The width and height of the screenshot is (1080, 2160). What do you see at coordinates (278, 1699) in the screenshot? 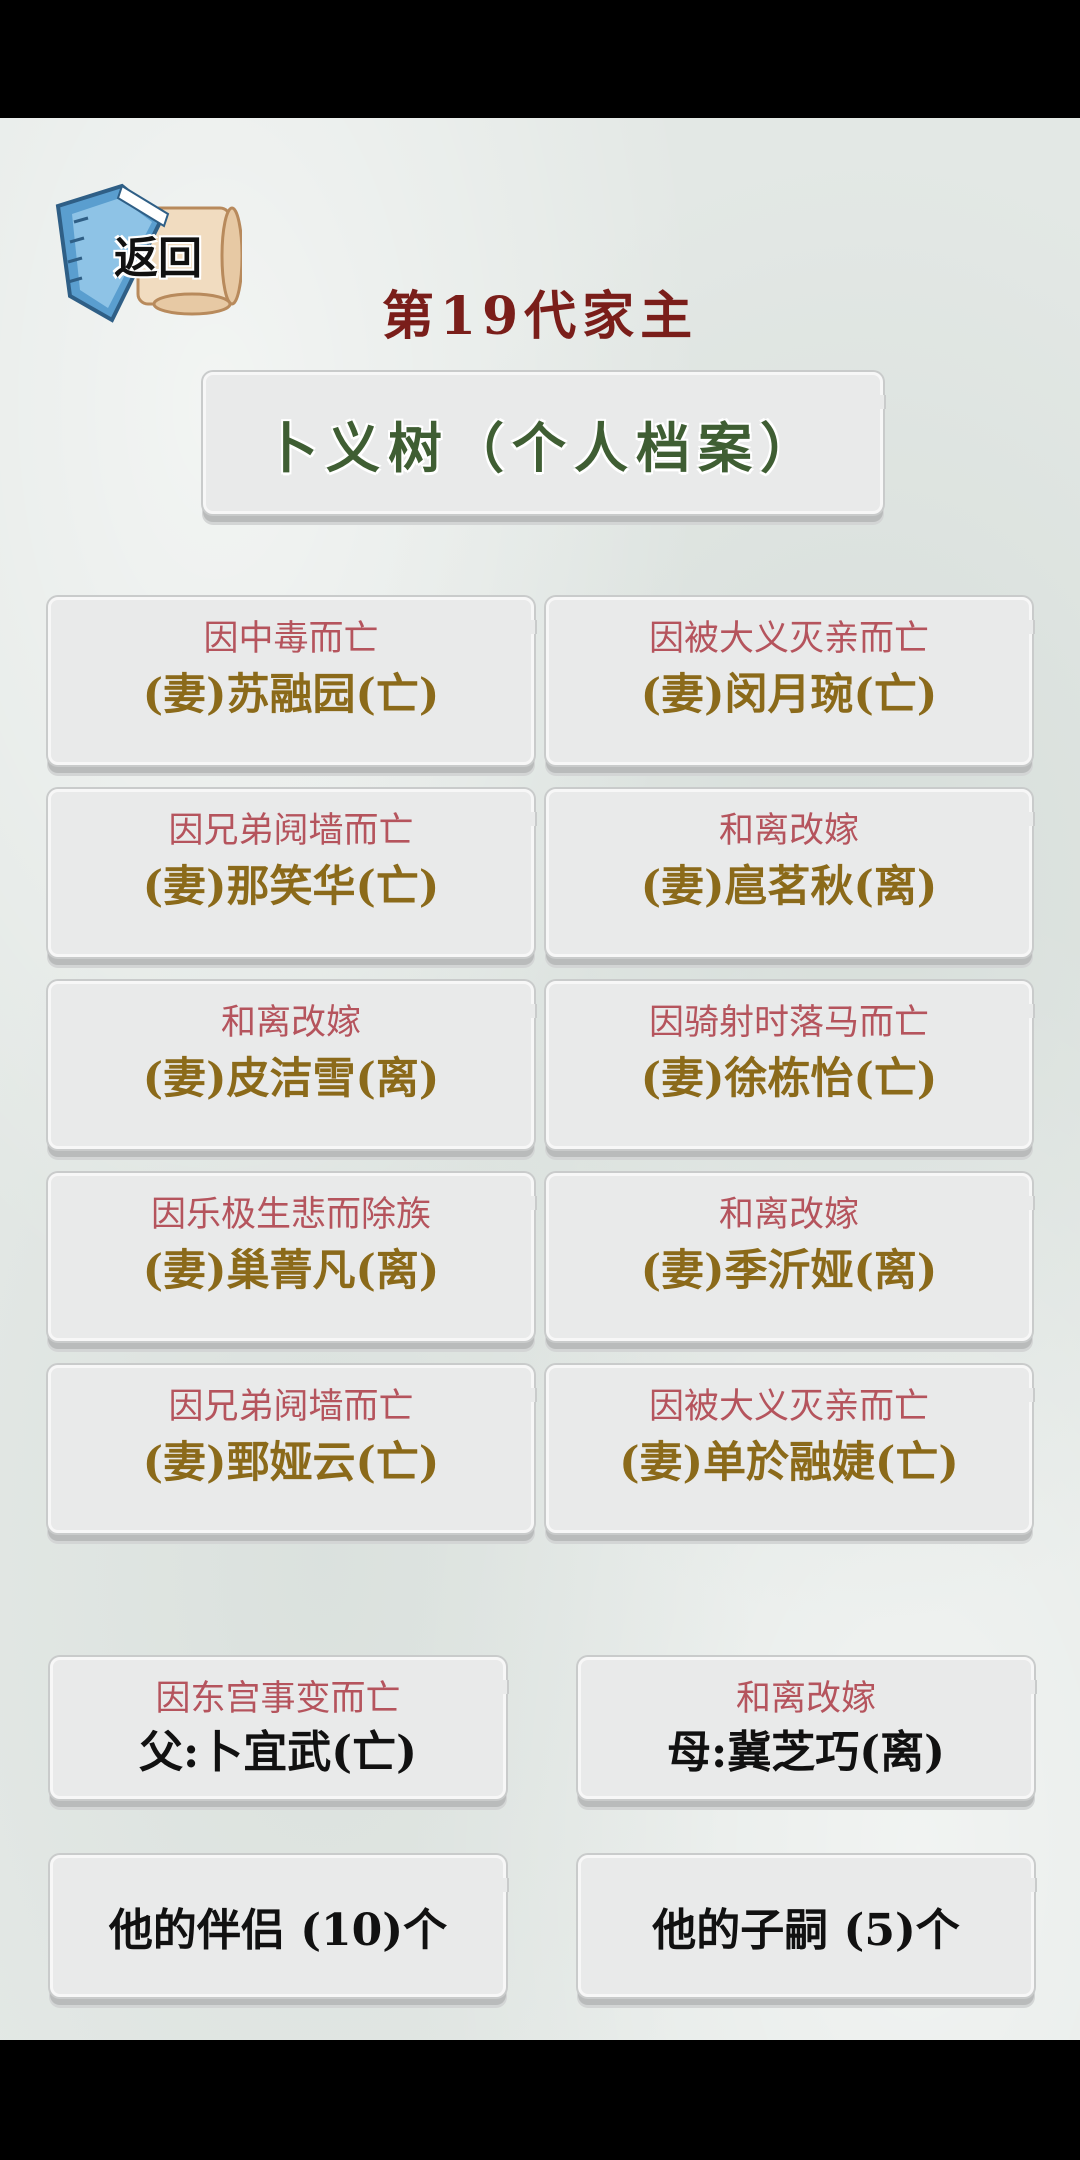
I see `father-cause: 因东宫事变而亡` at bounding box center [278, 1699].